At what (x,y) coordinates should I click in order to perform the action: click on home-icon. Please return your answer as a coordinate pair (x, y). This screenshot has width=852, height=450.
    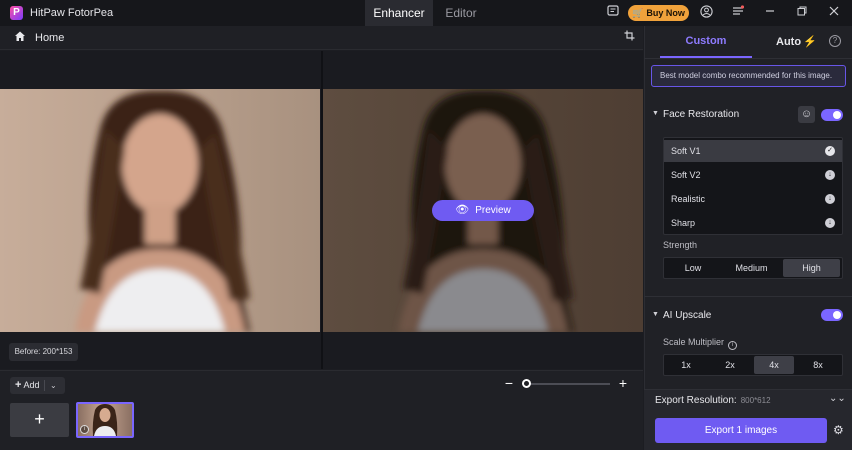
    Looking at the image, I should click on (21, 37).